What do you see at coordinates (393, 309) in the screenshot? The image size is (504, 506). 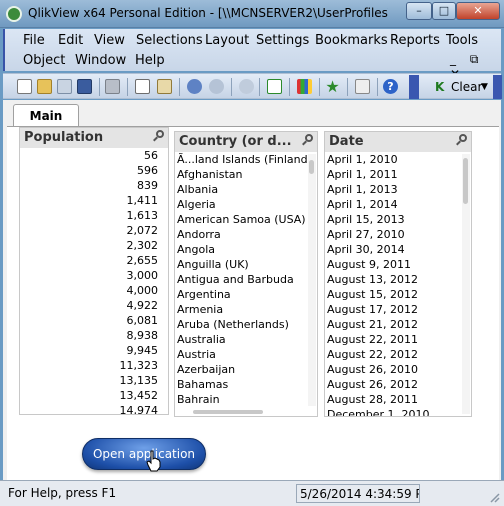 I see `list-item: August 17, 2012` at bounding box center [393, 309].